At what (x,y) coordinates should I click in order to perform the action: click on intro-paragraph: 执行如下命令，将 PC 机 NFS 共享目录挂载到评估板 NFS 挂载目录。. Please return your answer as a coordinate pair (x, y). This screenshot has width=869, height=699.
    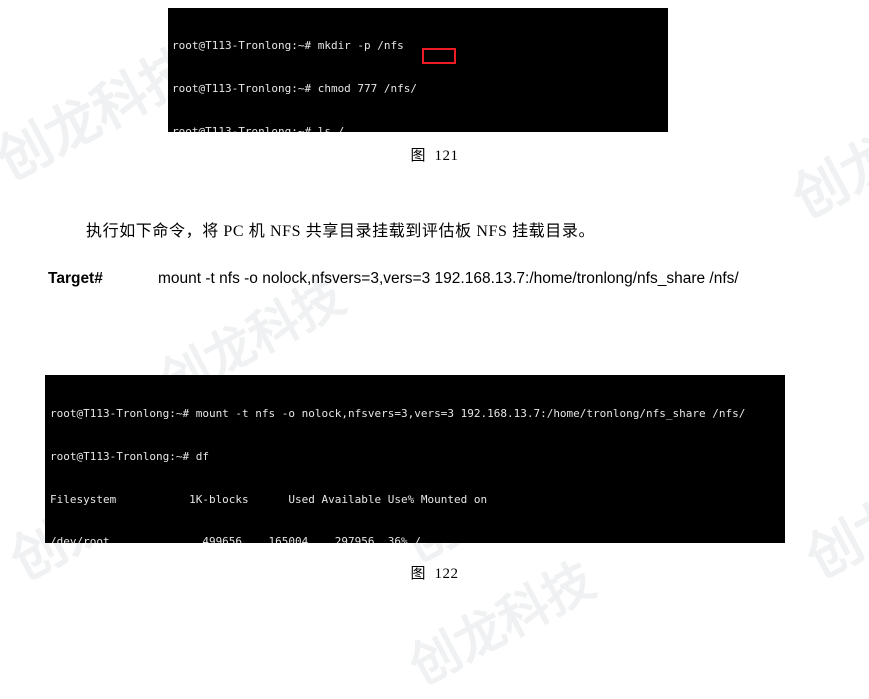
    Looking at the image, I should click on (341, 231).